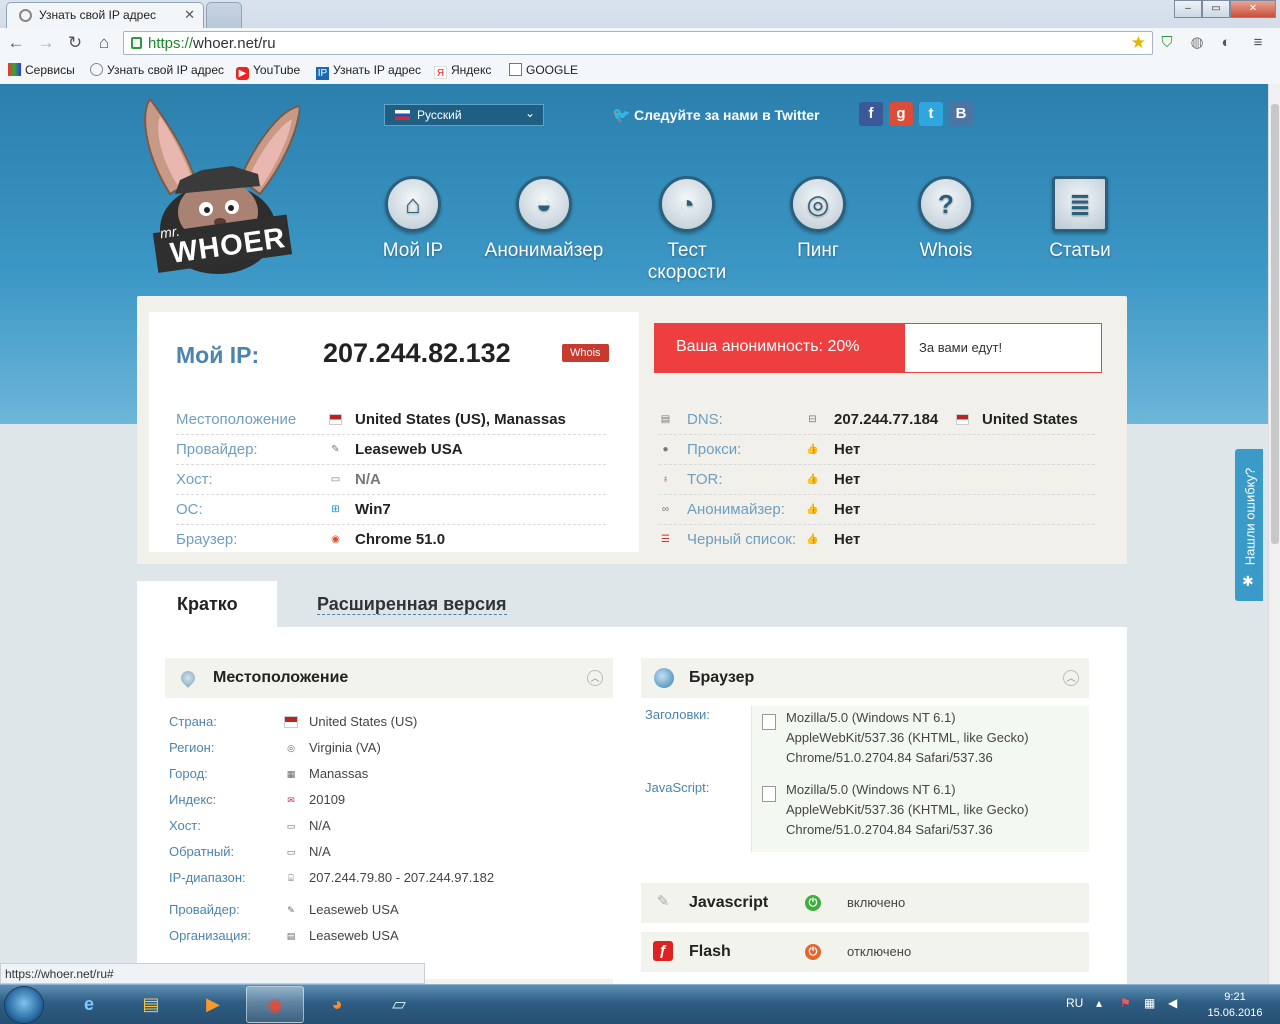 This screenshot has height=1024, width=1280. Describe the element at coordinates (813, 903) in the screenshot. I see `power-on-icon: ⏻` at that location.